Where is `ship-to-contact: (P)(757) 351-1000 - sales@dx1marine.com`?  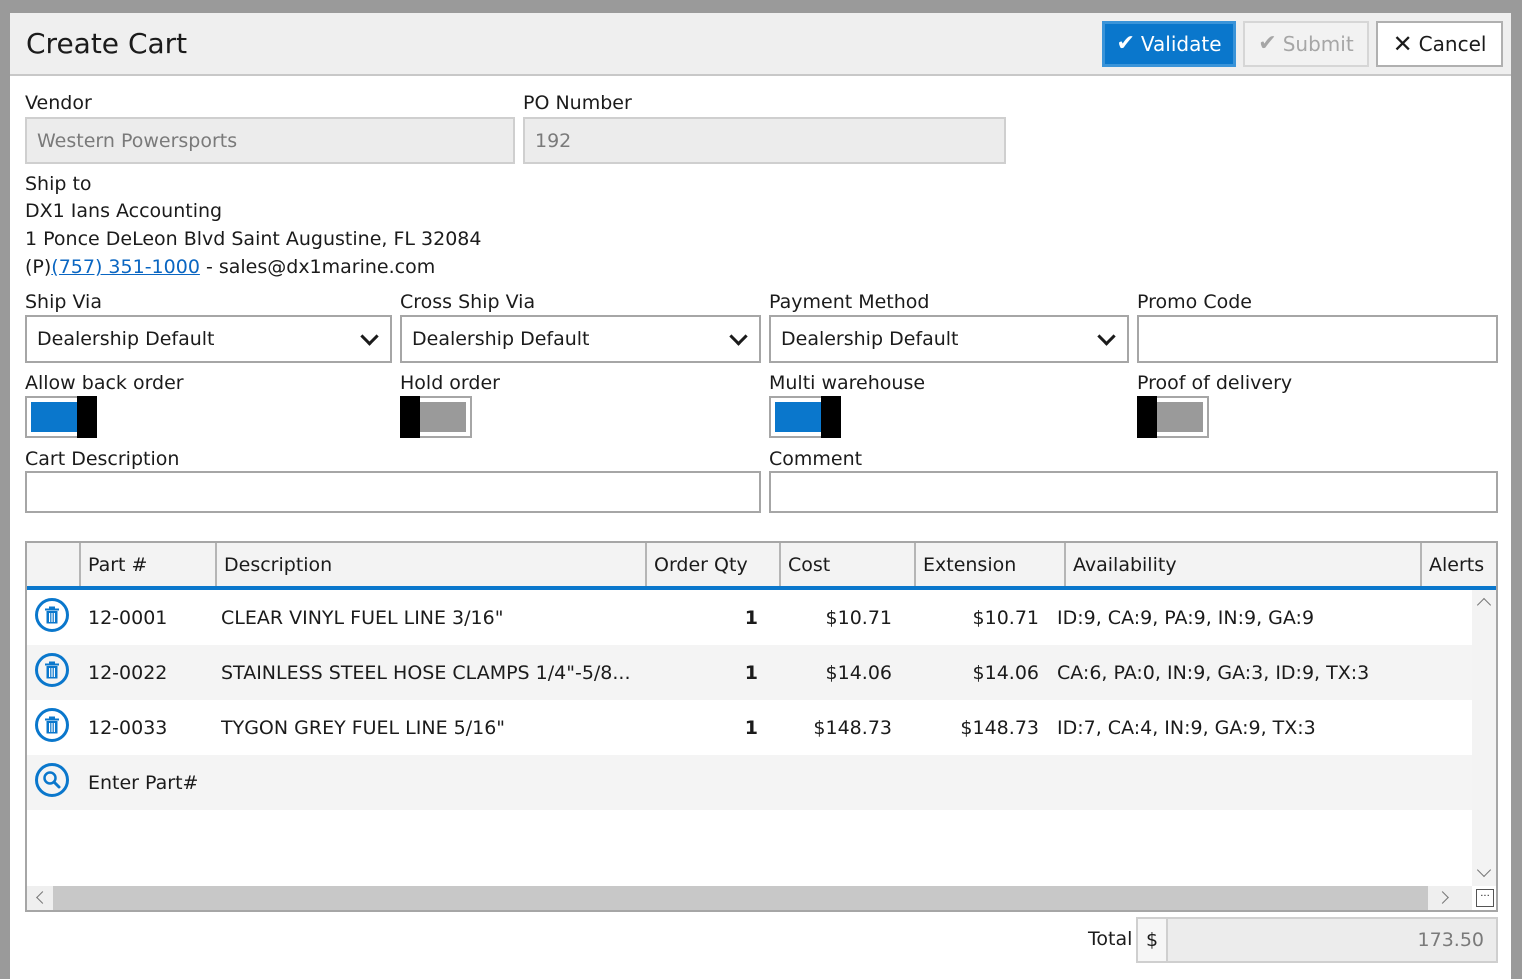 ship-to-contact: (P)(757) 351-1000 - sales@dx1marine.com is located at coordinates (230, 267).